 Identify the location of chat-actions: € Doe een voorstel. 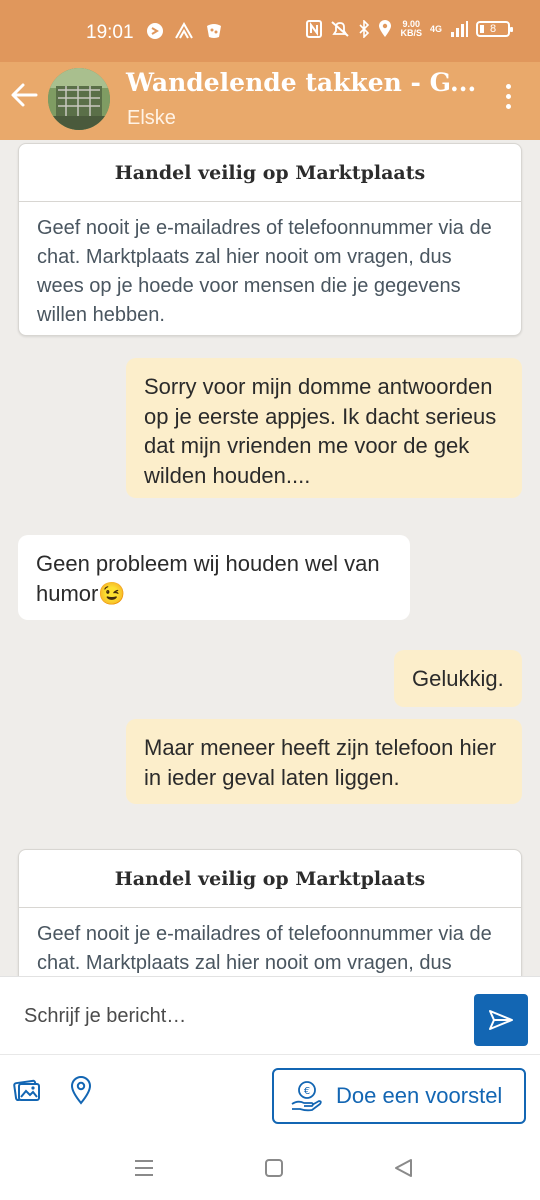
(270, 1097).